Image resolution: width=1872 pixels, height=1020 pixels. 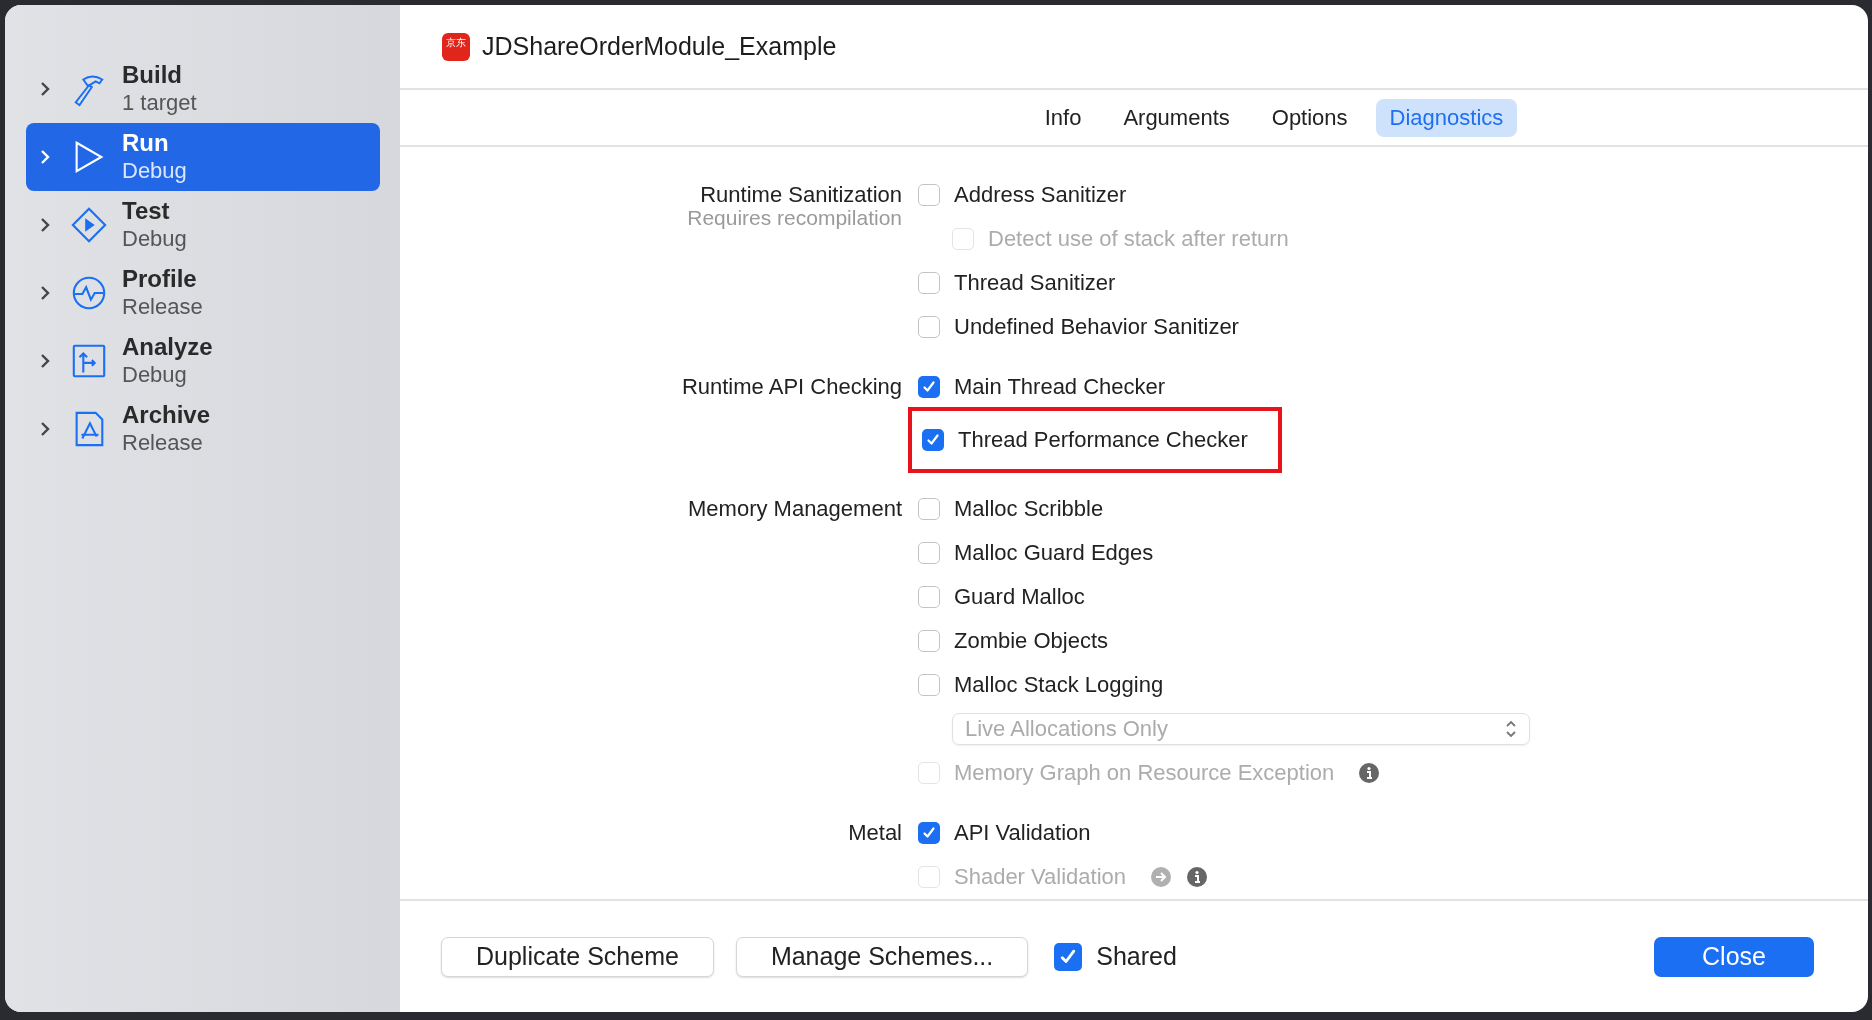 What do you see at coordinates (1022, 833) in the screenshot?
I see `checkbox-label: API Validation` at bounding box center [1022, 833].